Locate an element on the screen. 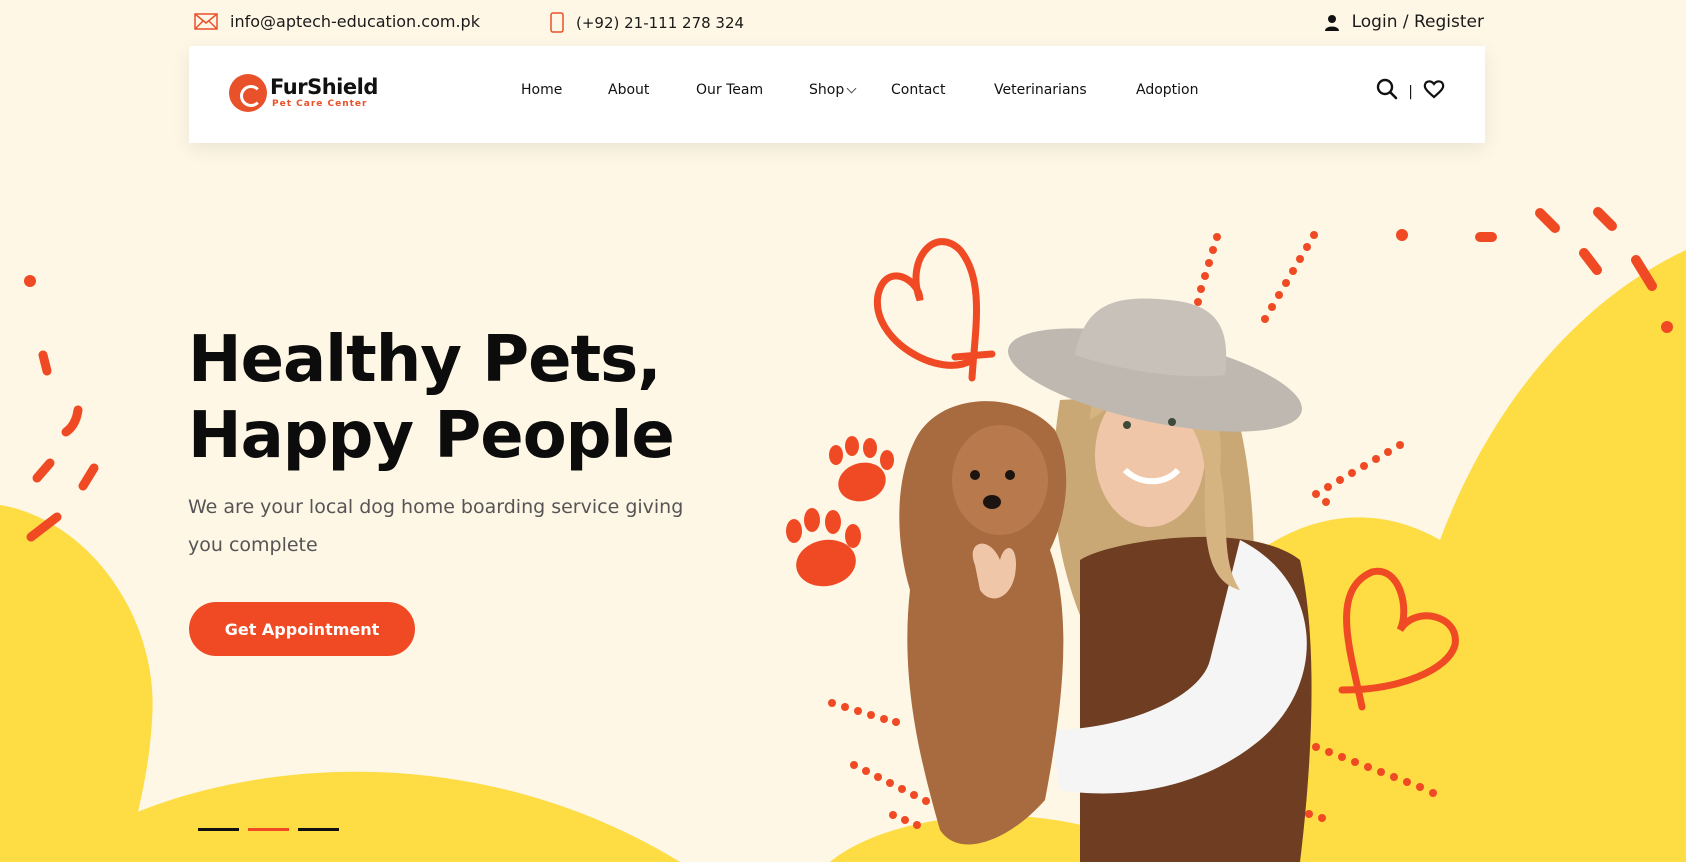 The image size is (1686, 862). nav-item-veterinarians: Veterinarians is located at coordinates (1040, 90).